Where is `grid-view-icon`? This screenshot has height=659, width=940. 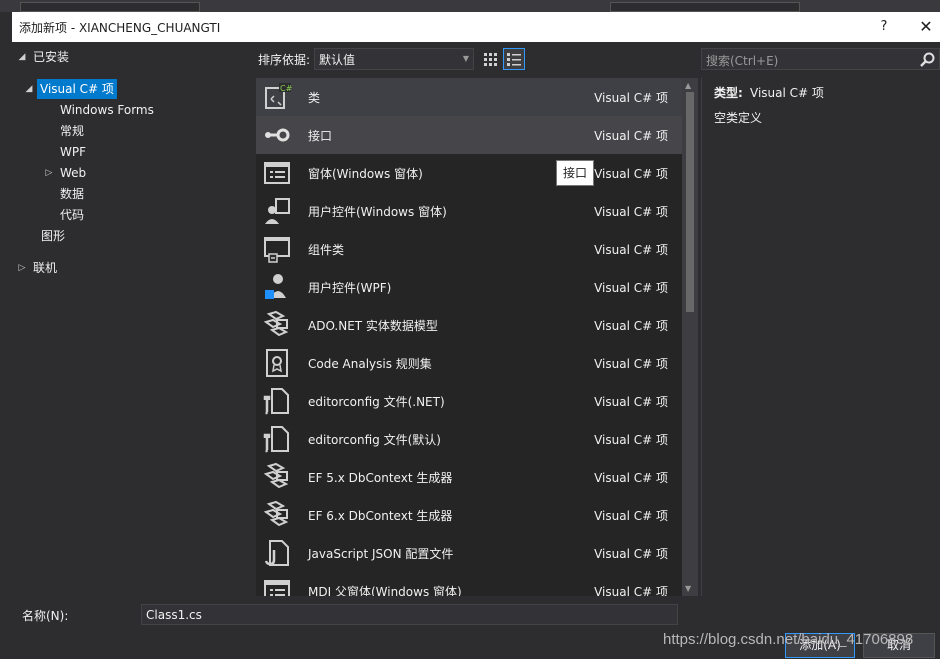 grid-view-icon is located at coordinates (490, 59).